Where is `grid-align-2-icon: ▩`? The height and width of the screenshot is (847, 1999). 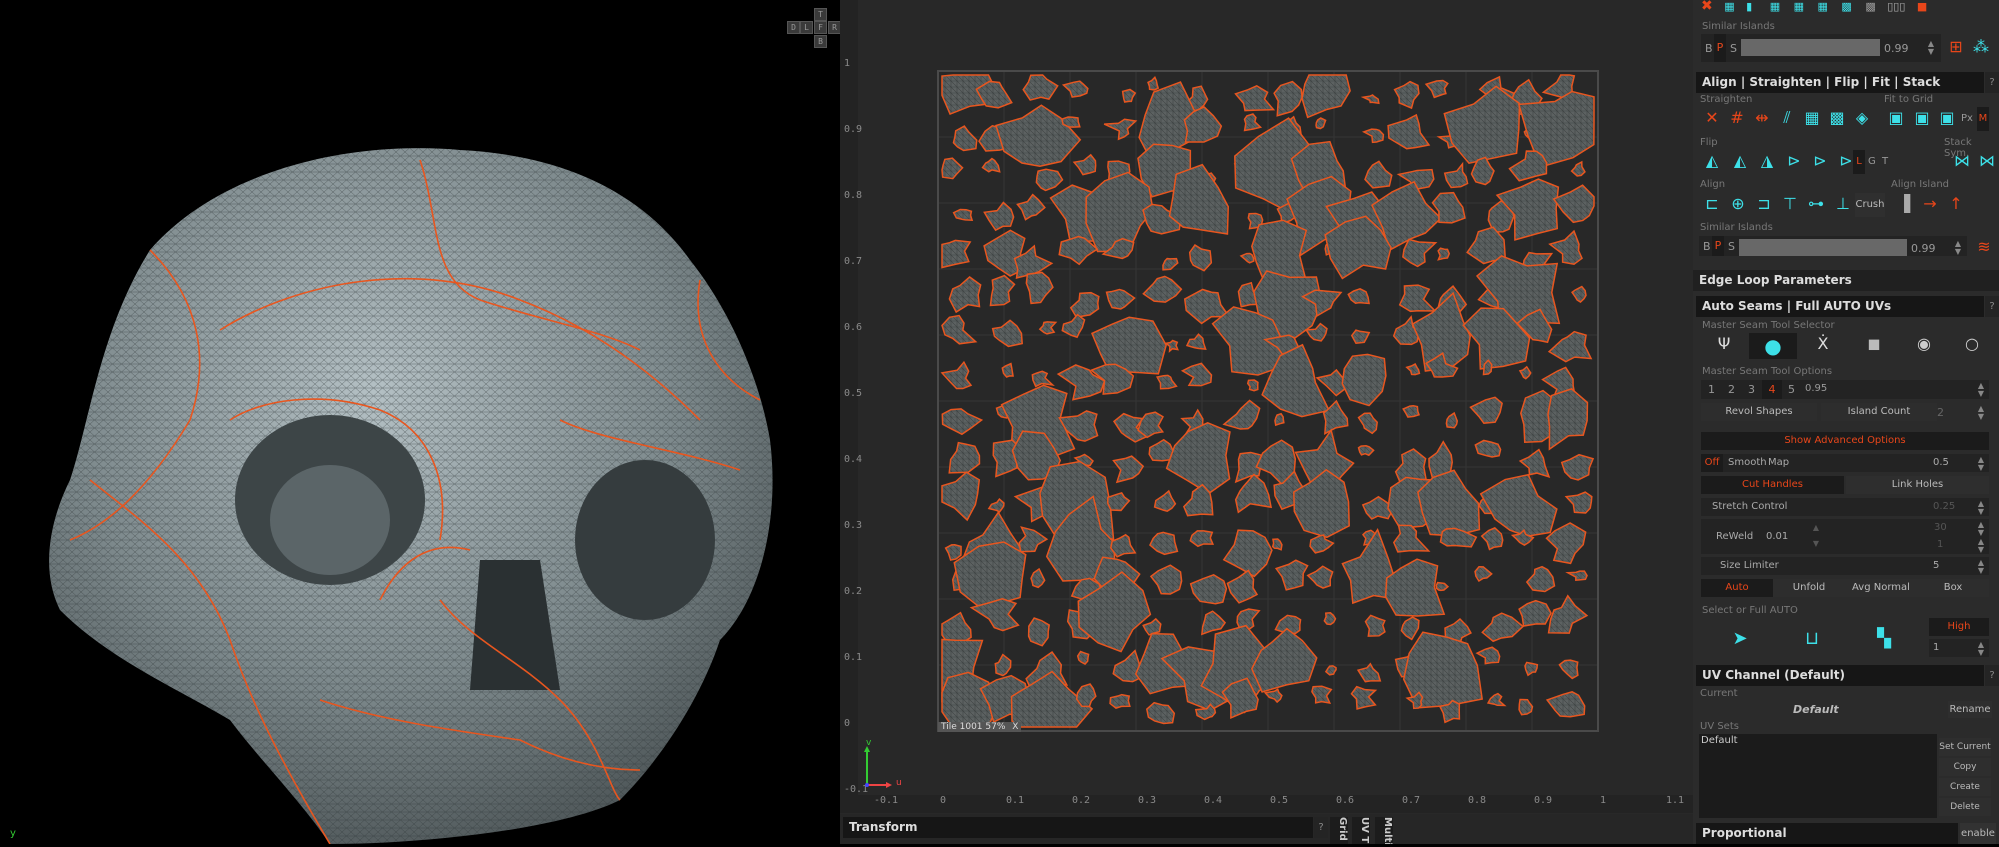 grid-align-2-icon: ▩ is located at coordinates (1837, 118).